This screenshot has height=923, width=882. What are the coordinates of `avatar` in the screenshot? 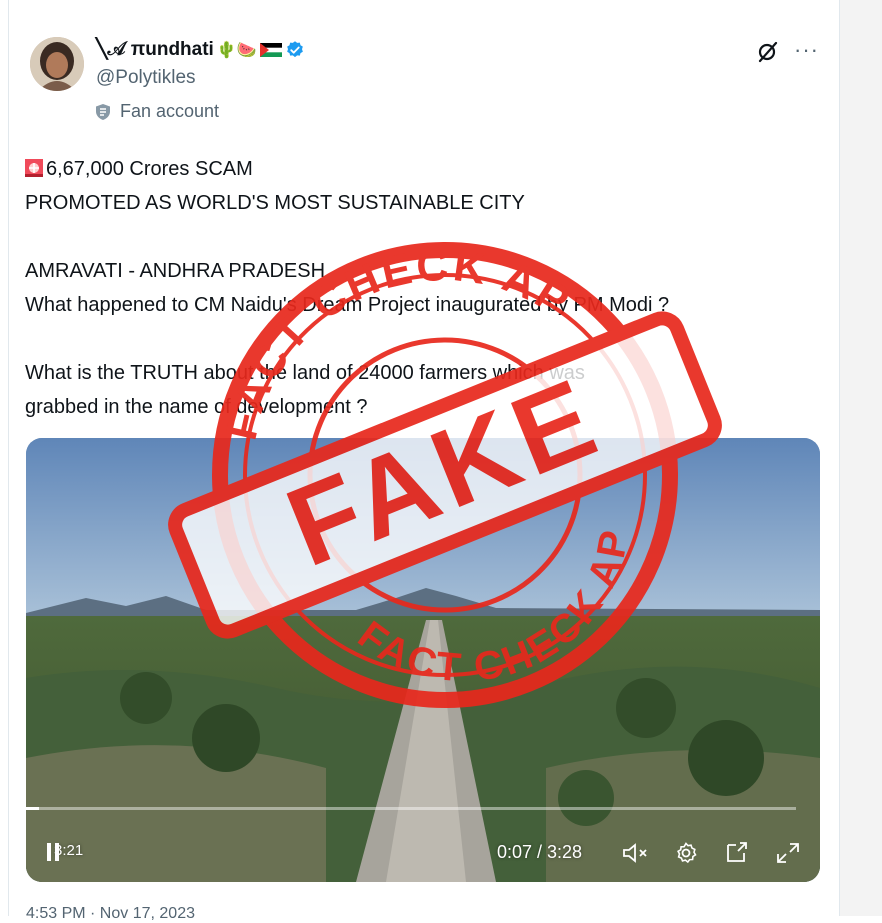 It's located at (57, 64).